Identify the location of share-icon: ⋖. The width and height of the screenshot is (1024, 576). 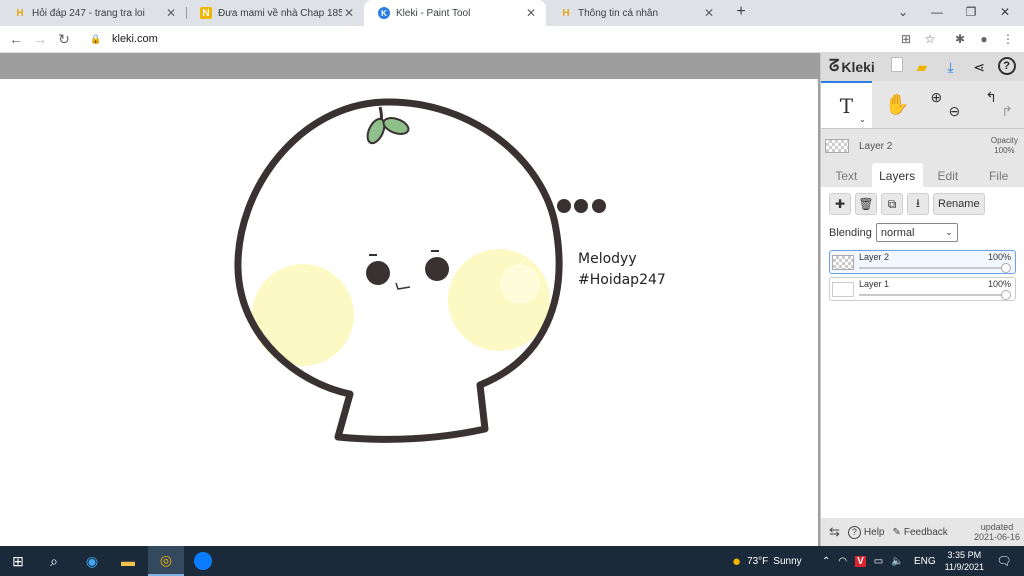
(979, 67).